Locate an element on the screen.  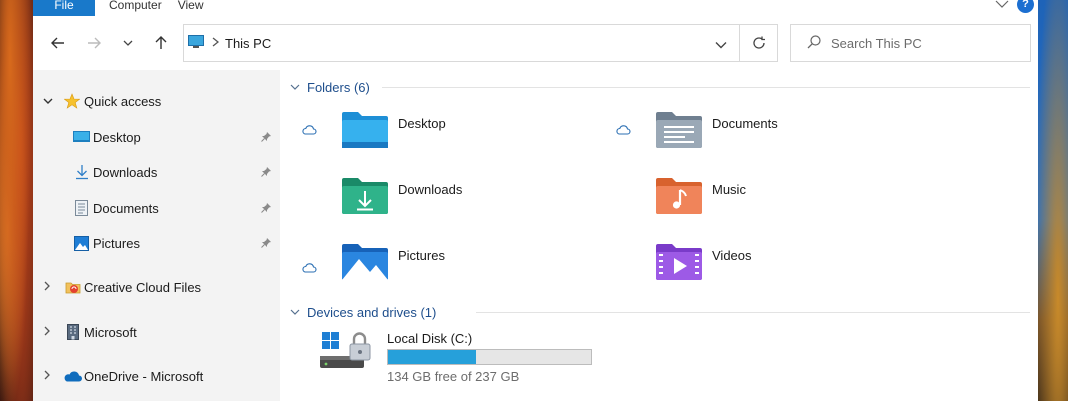
drive-name: Local Disk (C:) is located at coordinates (430, 338).